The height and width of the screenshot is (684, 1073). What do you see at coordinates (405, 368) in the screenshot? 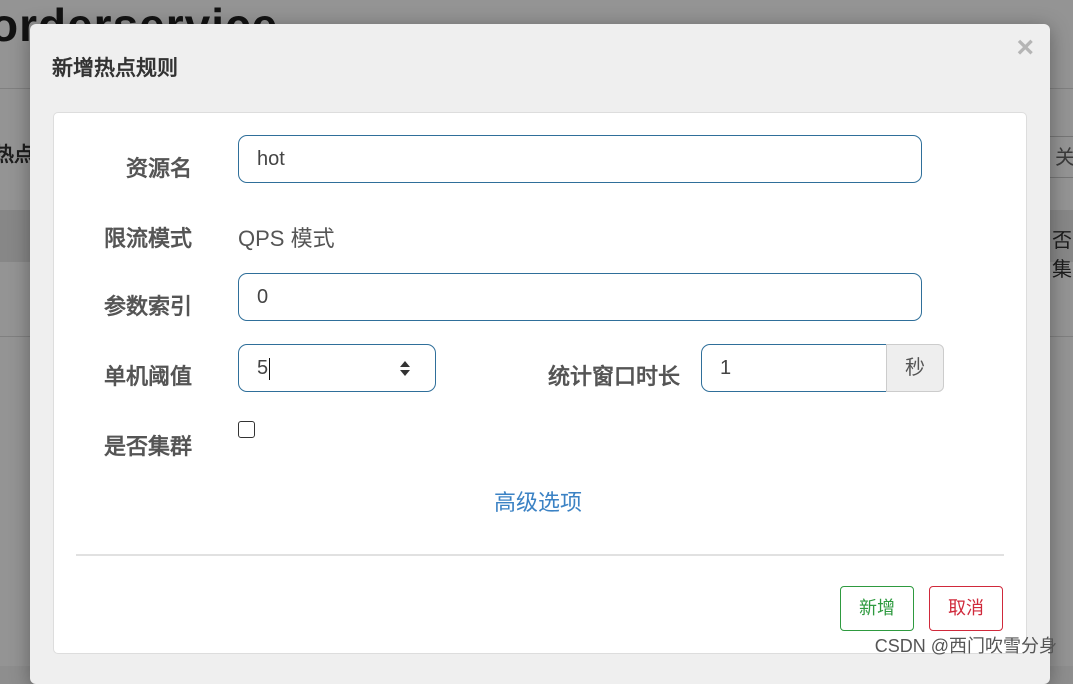
I see `number-spinner` at bounding box center [405, 368].